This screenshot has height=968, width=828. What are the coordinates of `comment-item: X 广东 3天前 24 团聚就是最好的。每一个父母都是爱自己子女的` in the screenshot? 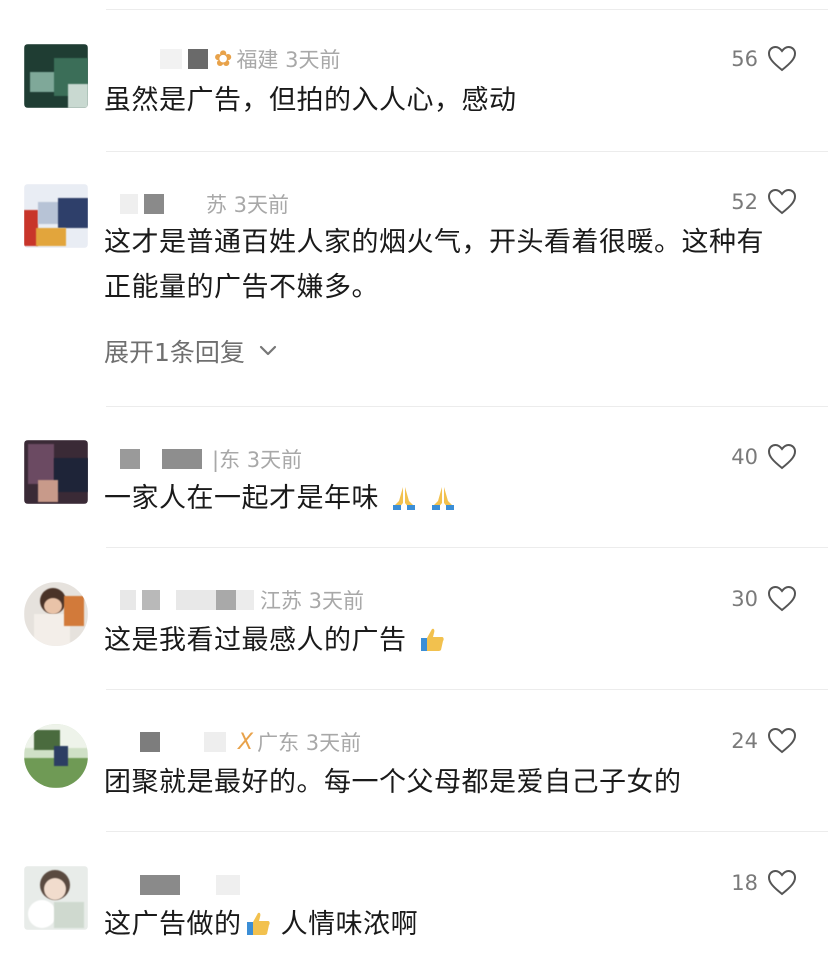 It's located at (414, 778).